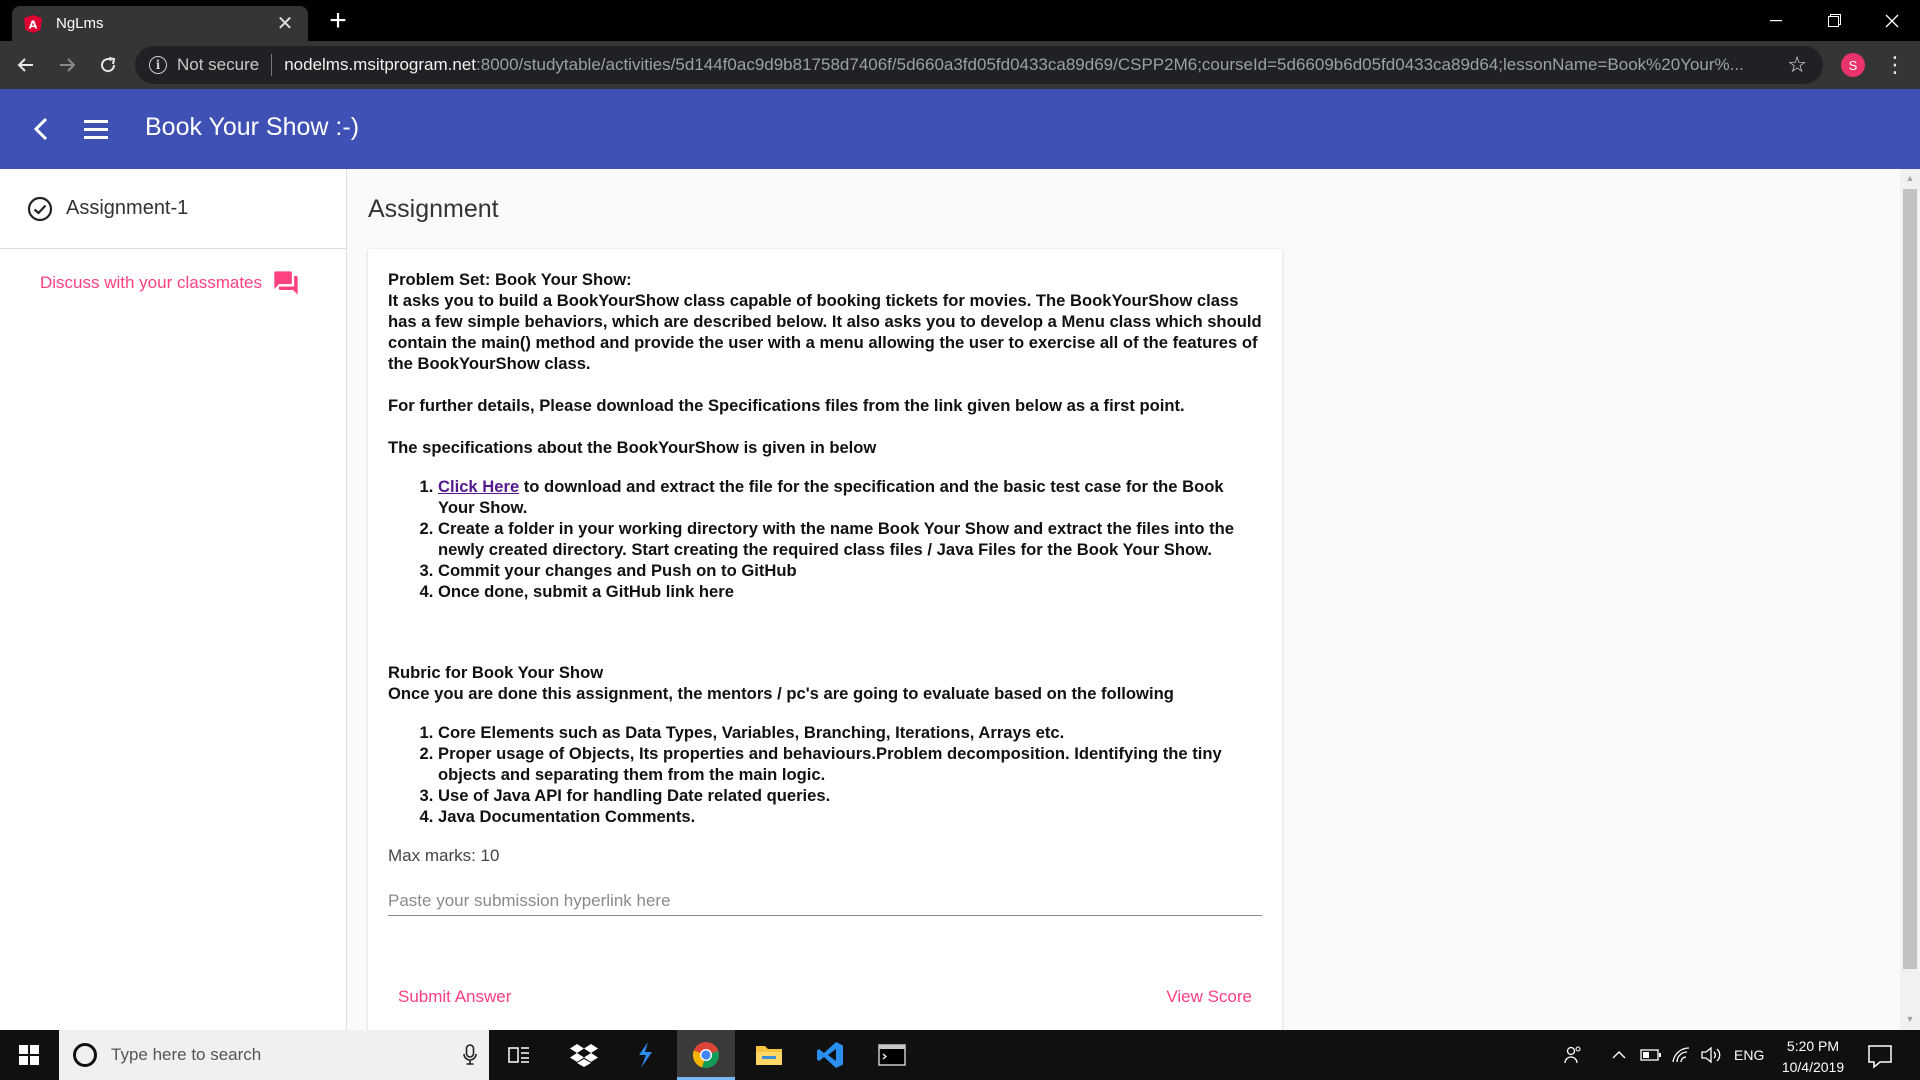 Image resolution: width=1920 pixels, height=1080 pixels. Describe the element at coordinates (444, 855) in the screenshot. I see `max-marks: Max marks: 10` at that location.